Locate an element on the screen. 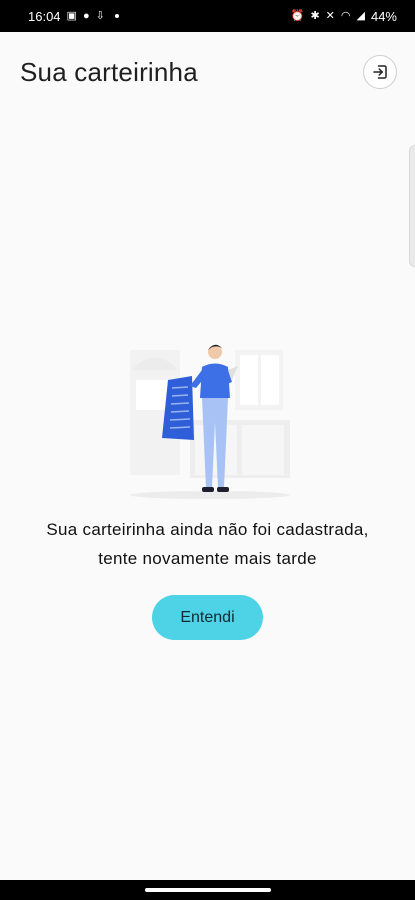 The image size is (415, 900). illus-head is located at coordinates (215, 352).